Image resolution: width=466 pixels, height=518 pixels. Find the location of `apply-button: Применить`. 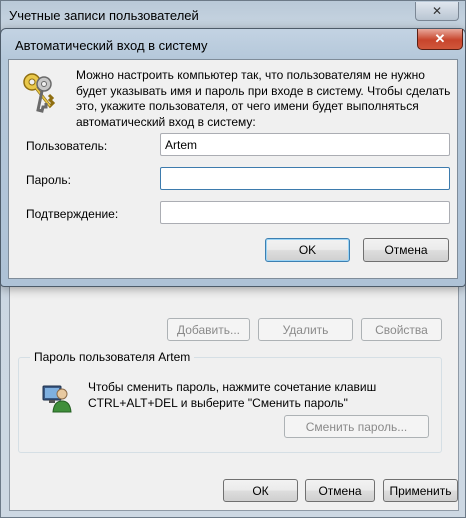

apply-button: Применить is located at coordinates (420, 490).